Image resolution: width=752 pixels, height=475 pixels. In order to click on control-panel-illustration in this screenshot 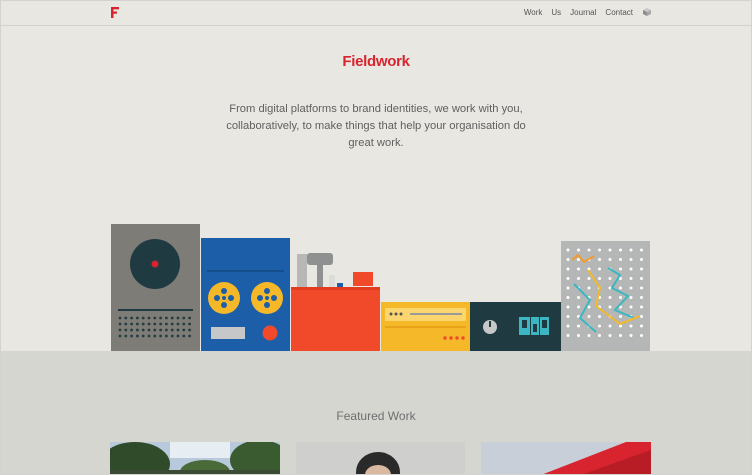, I will do `click(515, 326)`.